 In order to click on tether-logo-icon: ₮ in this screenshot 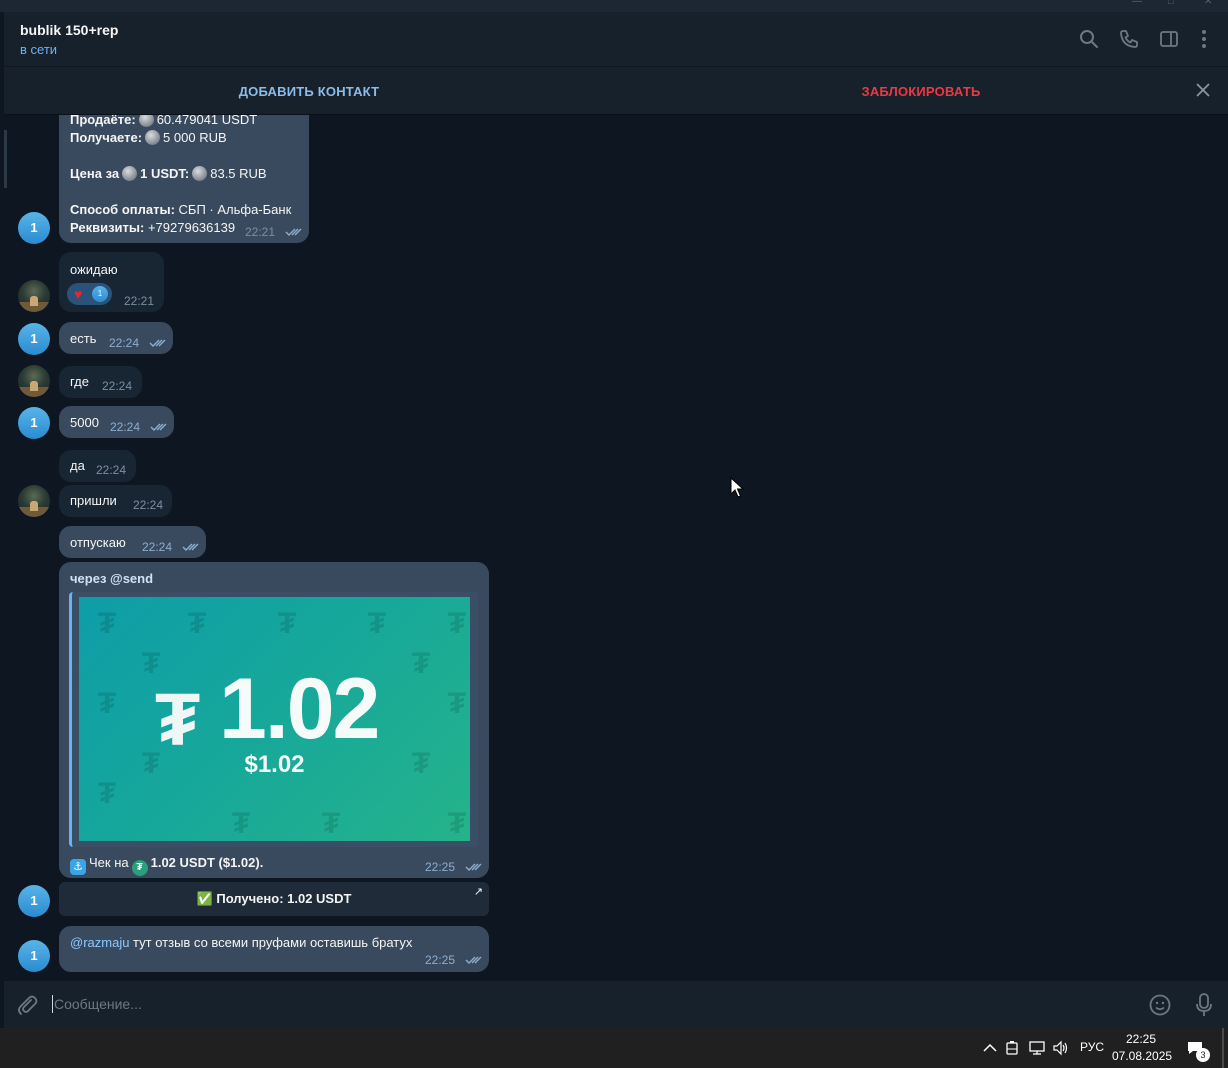, I will do `click(178, 719)`.